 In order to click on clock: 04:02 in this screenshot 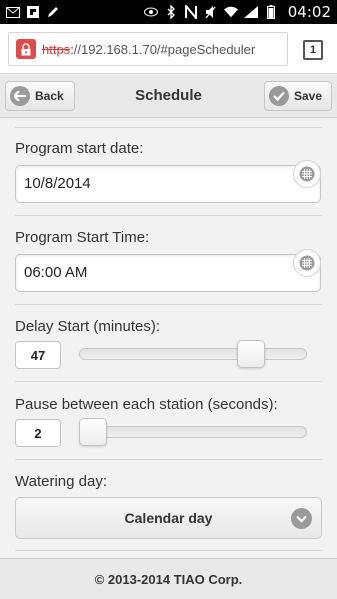, I will do `click(309, 12)`.